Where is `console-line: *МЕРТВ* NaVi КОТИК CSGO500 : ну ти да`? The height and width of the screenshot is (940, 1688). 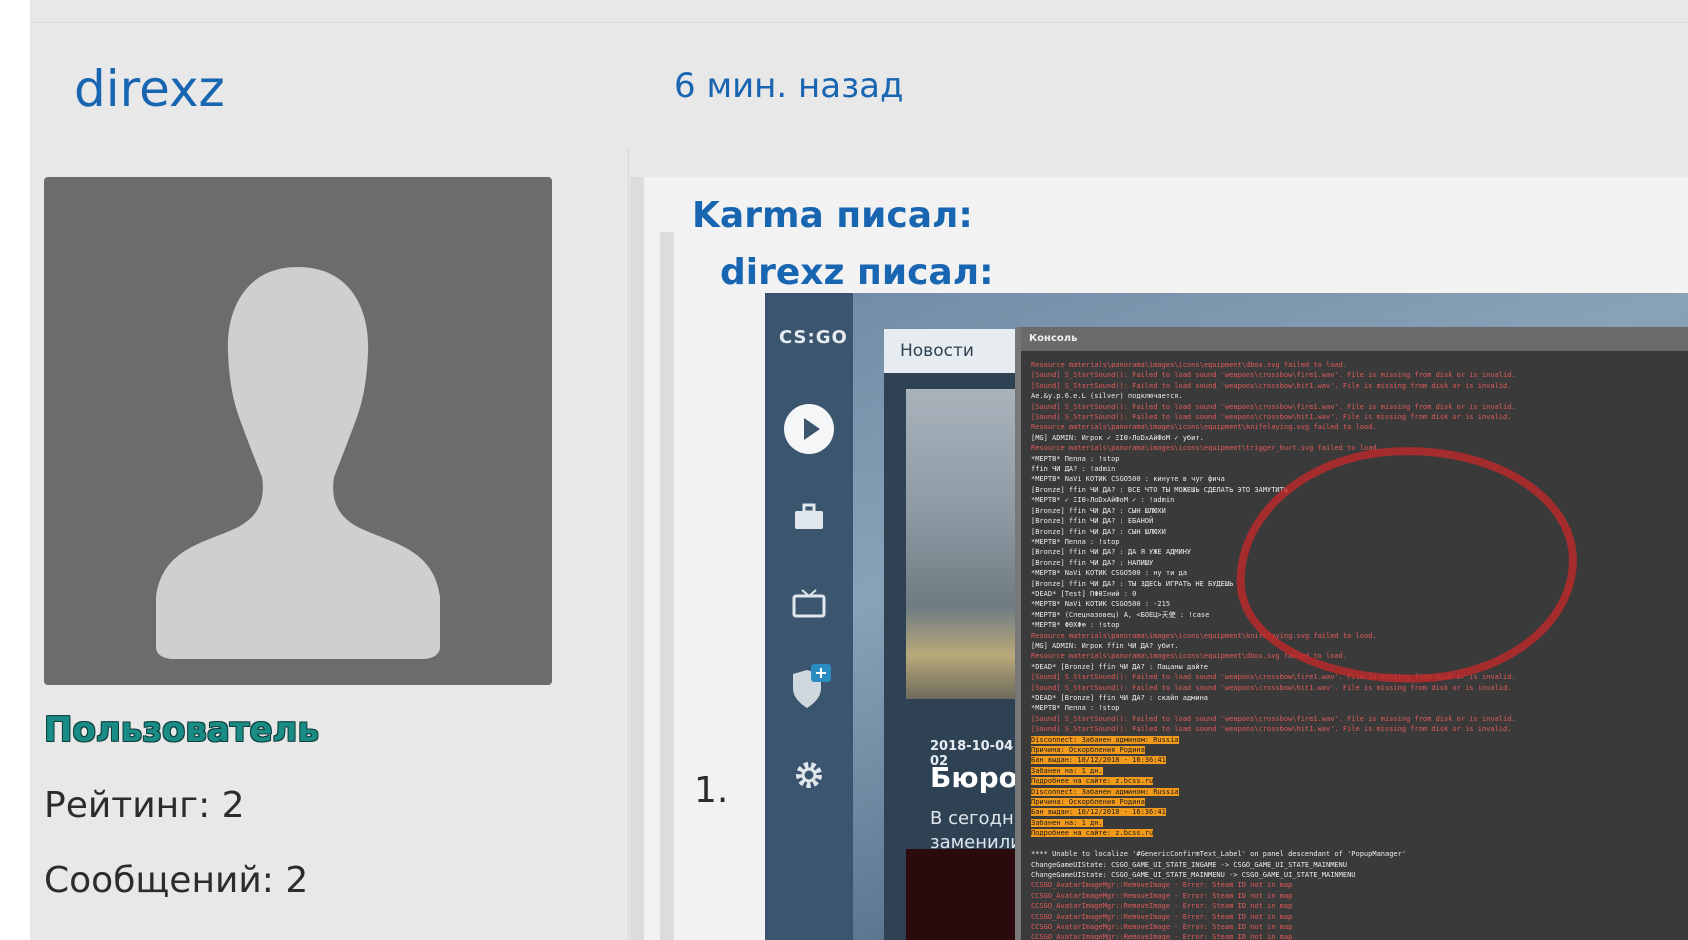
console-line: *МЕРТВ* NaVi КОТИК CSGO500 : ну ти да is located at coordinates (1109, 573).